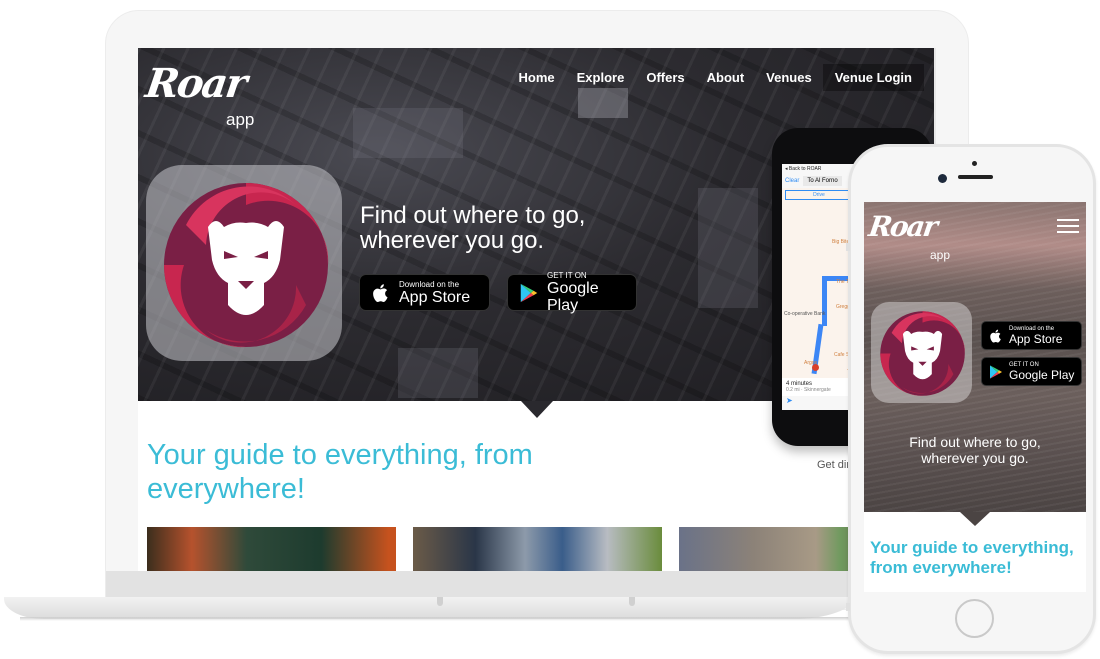 The image size is (1100, 659). I want to click on mobile-roar-logo: Roar app, so click(908, 236).